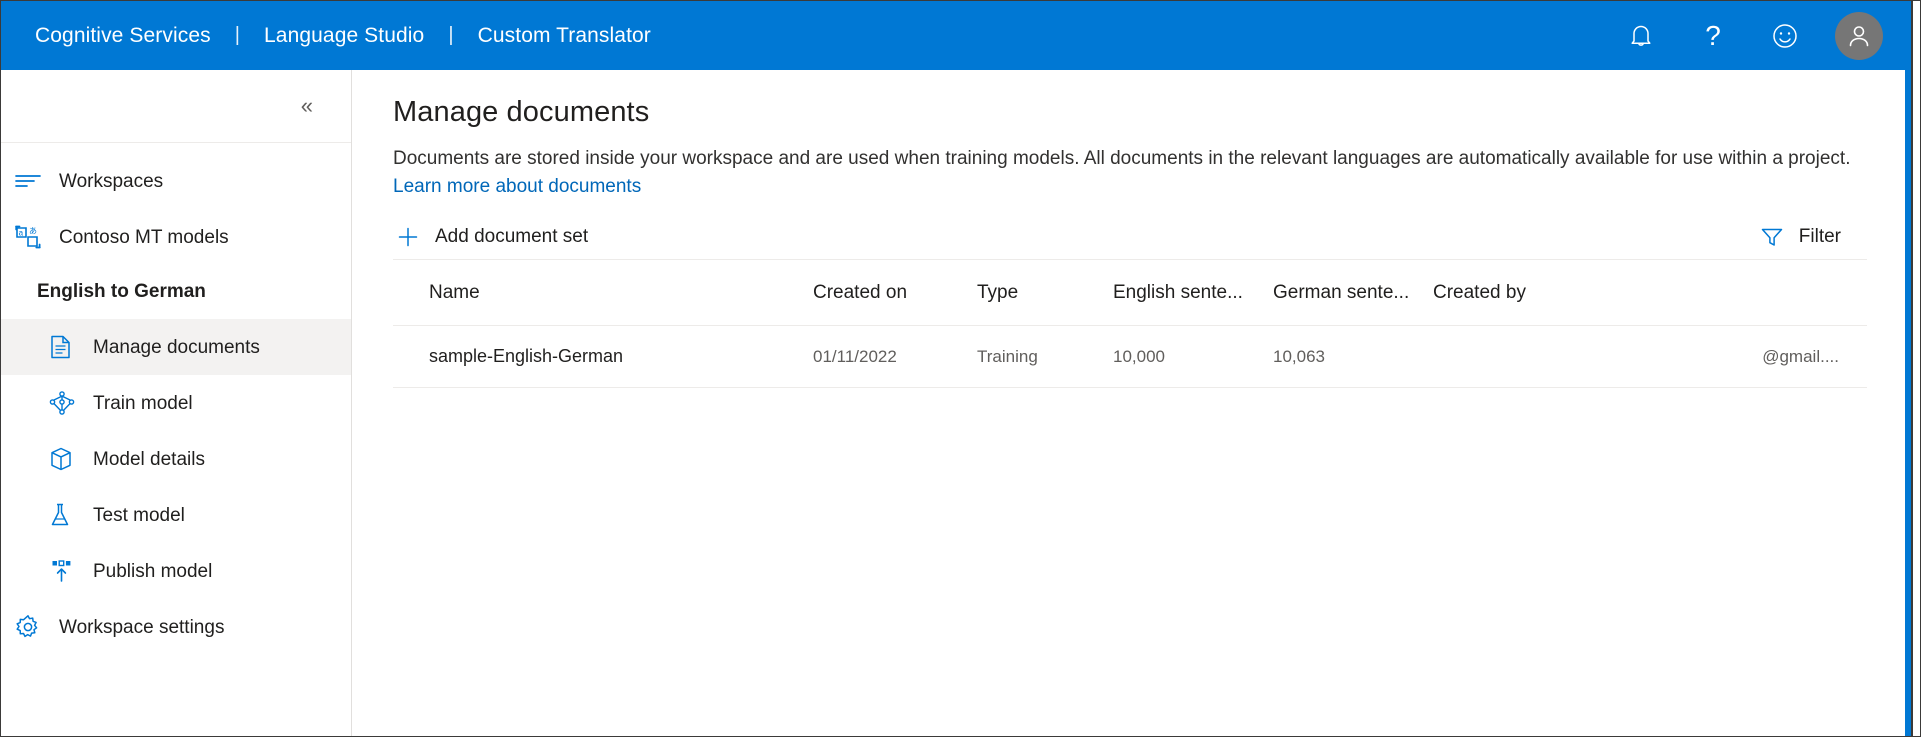 The height and width of the screenshot is (737, 1921). I want to click on add-document-set-label: Add document set, so click(512, 236).